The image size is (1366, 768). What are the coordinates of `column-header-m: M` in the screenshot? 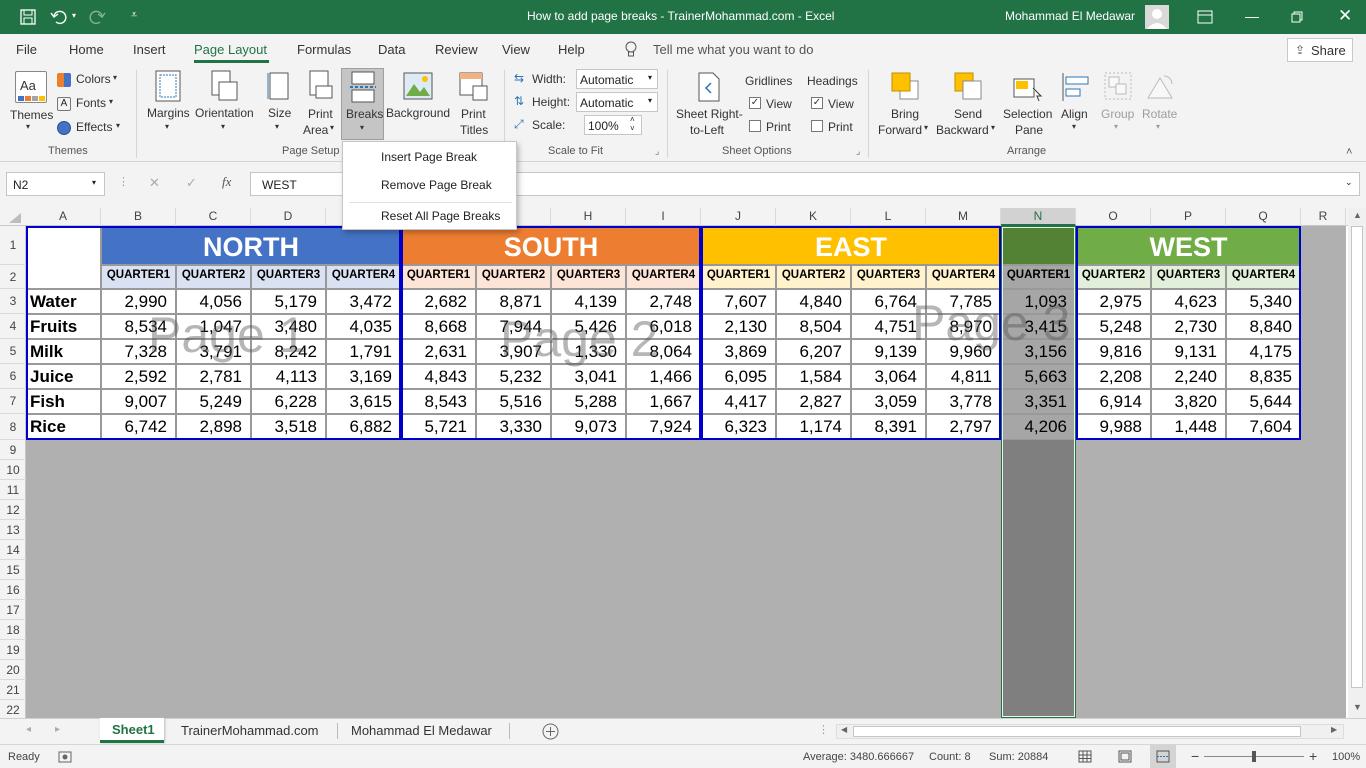 It's located at (963, 217).